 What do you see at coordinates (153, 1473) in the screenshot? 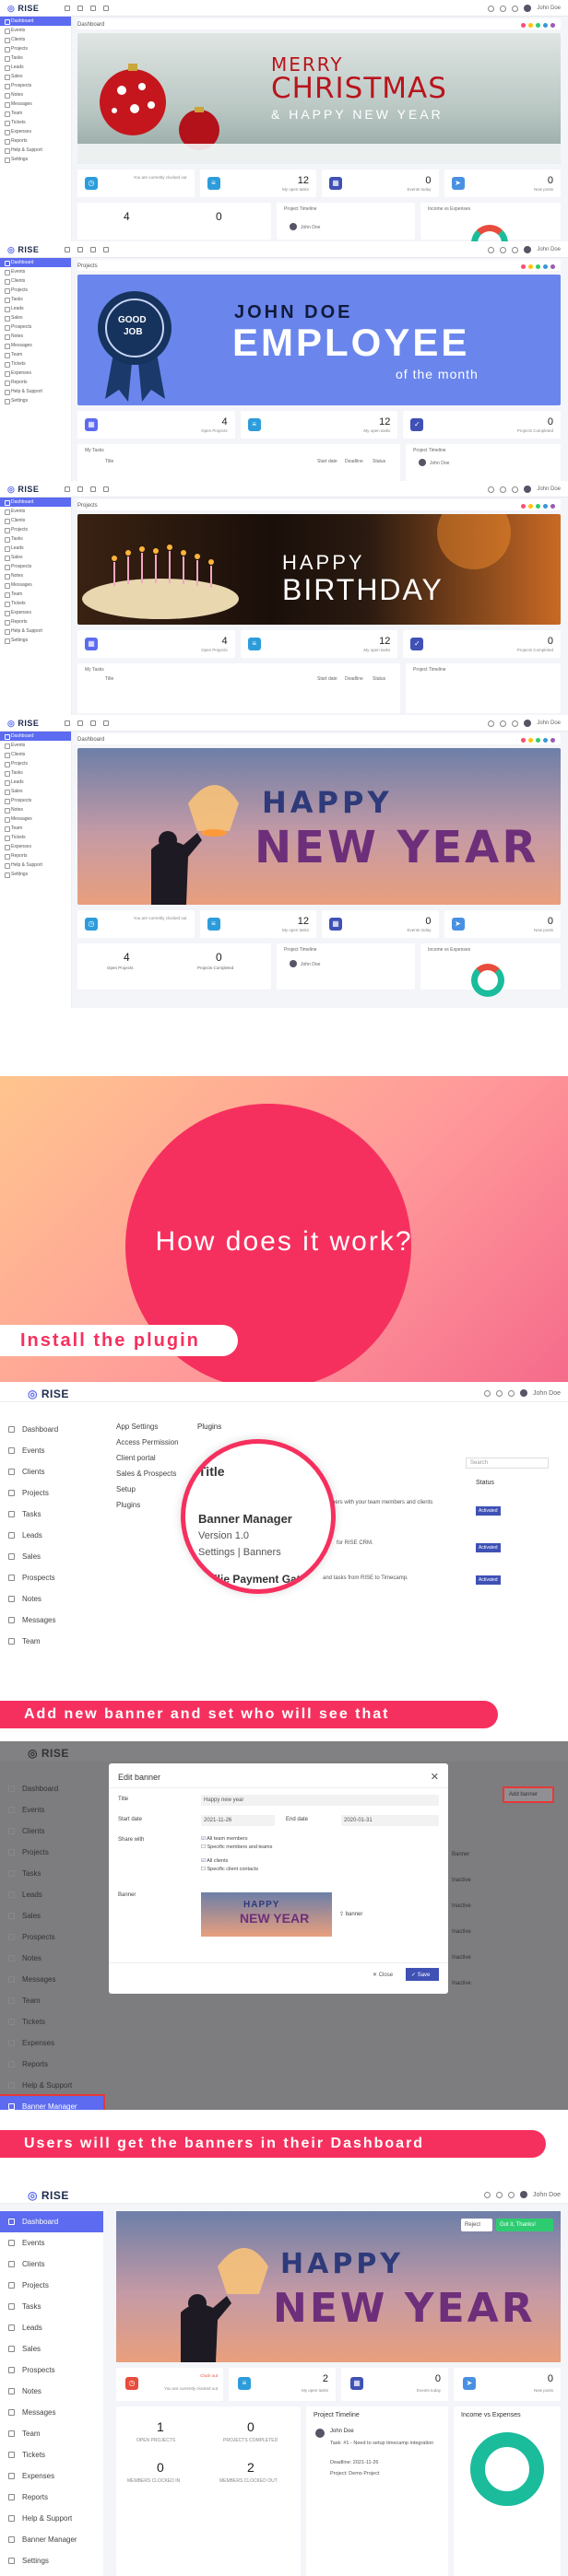
I see `settings-menu-item: Sales & Prospects` at bounding box center [153, 1473].